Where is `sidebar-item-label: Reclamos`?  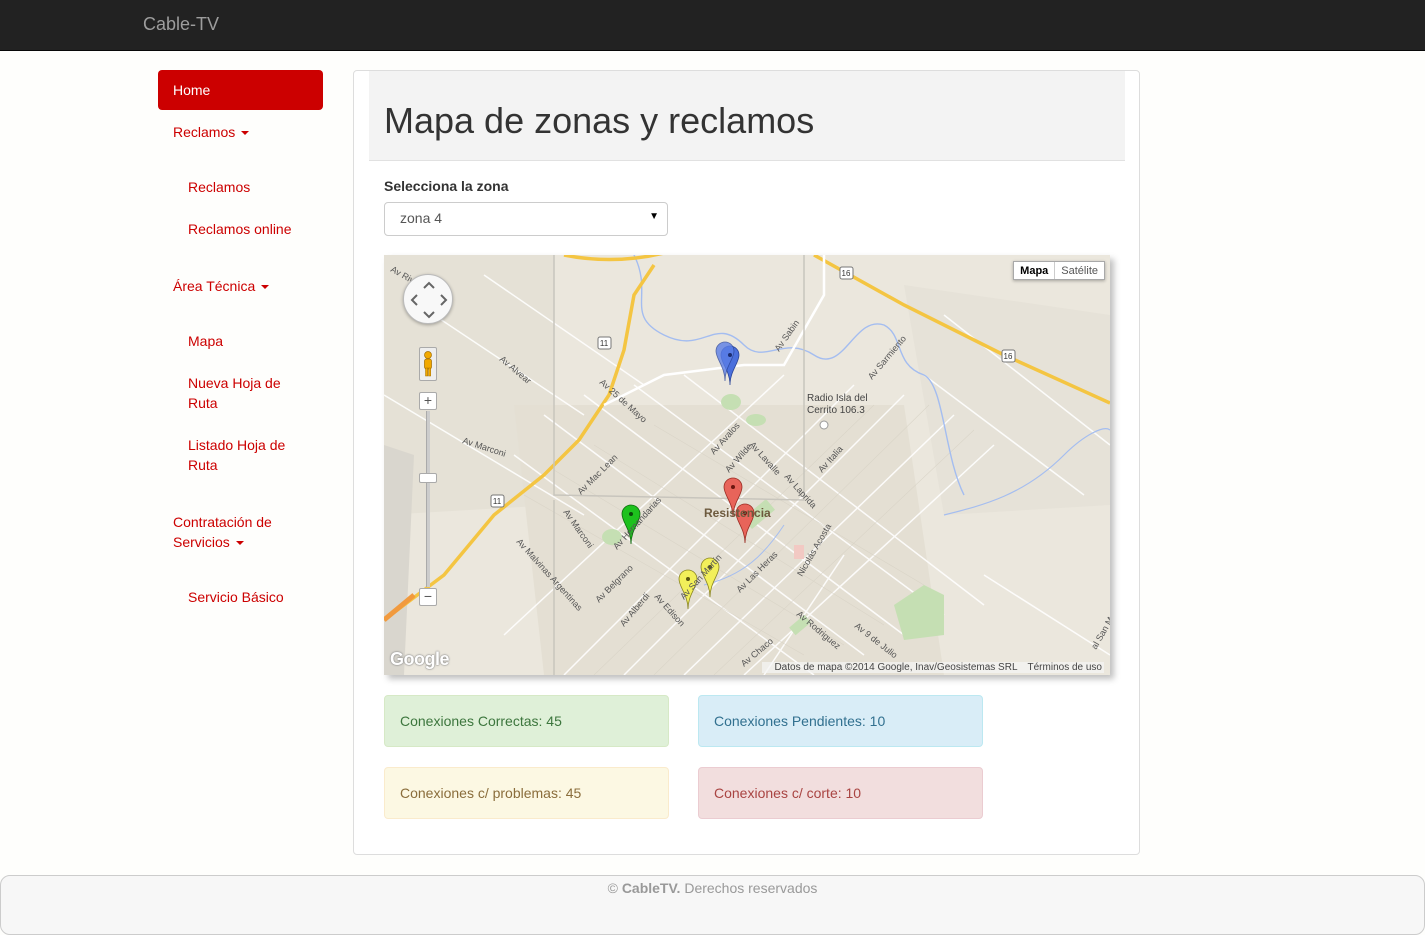
sidebar-item-label: Reclamos is located at coordinates (204, 132).